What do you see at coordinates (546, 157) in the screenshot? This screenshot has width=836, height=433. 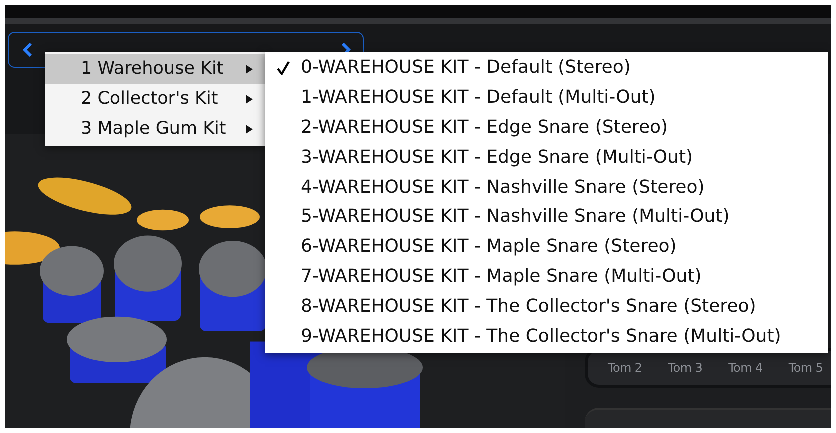 I see `menu-item: 3-WAREHOUSE KIT - Edge Snare (Multi-Out)` at bounding box center [546, 157].